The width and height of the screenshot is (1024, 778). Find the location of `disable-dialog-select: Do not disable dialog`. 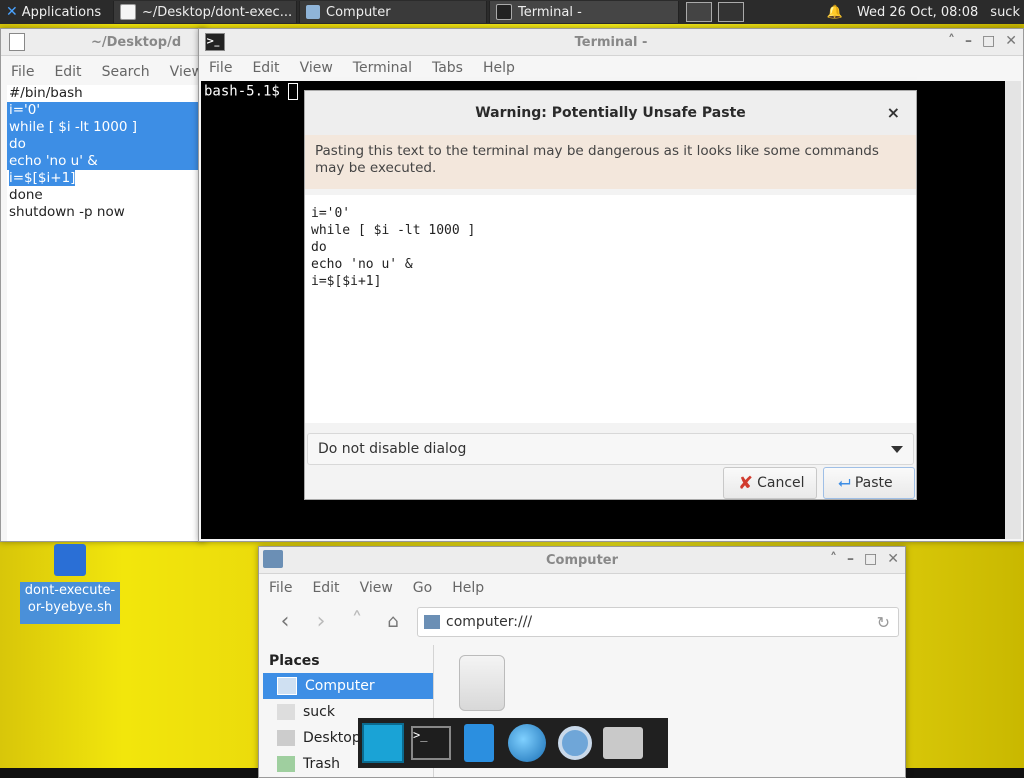

disable-dialog-select: Do not disable dialog is located at coordinates (610, 449).